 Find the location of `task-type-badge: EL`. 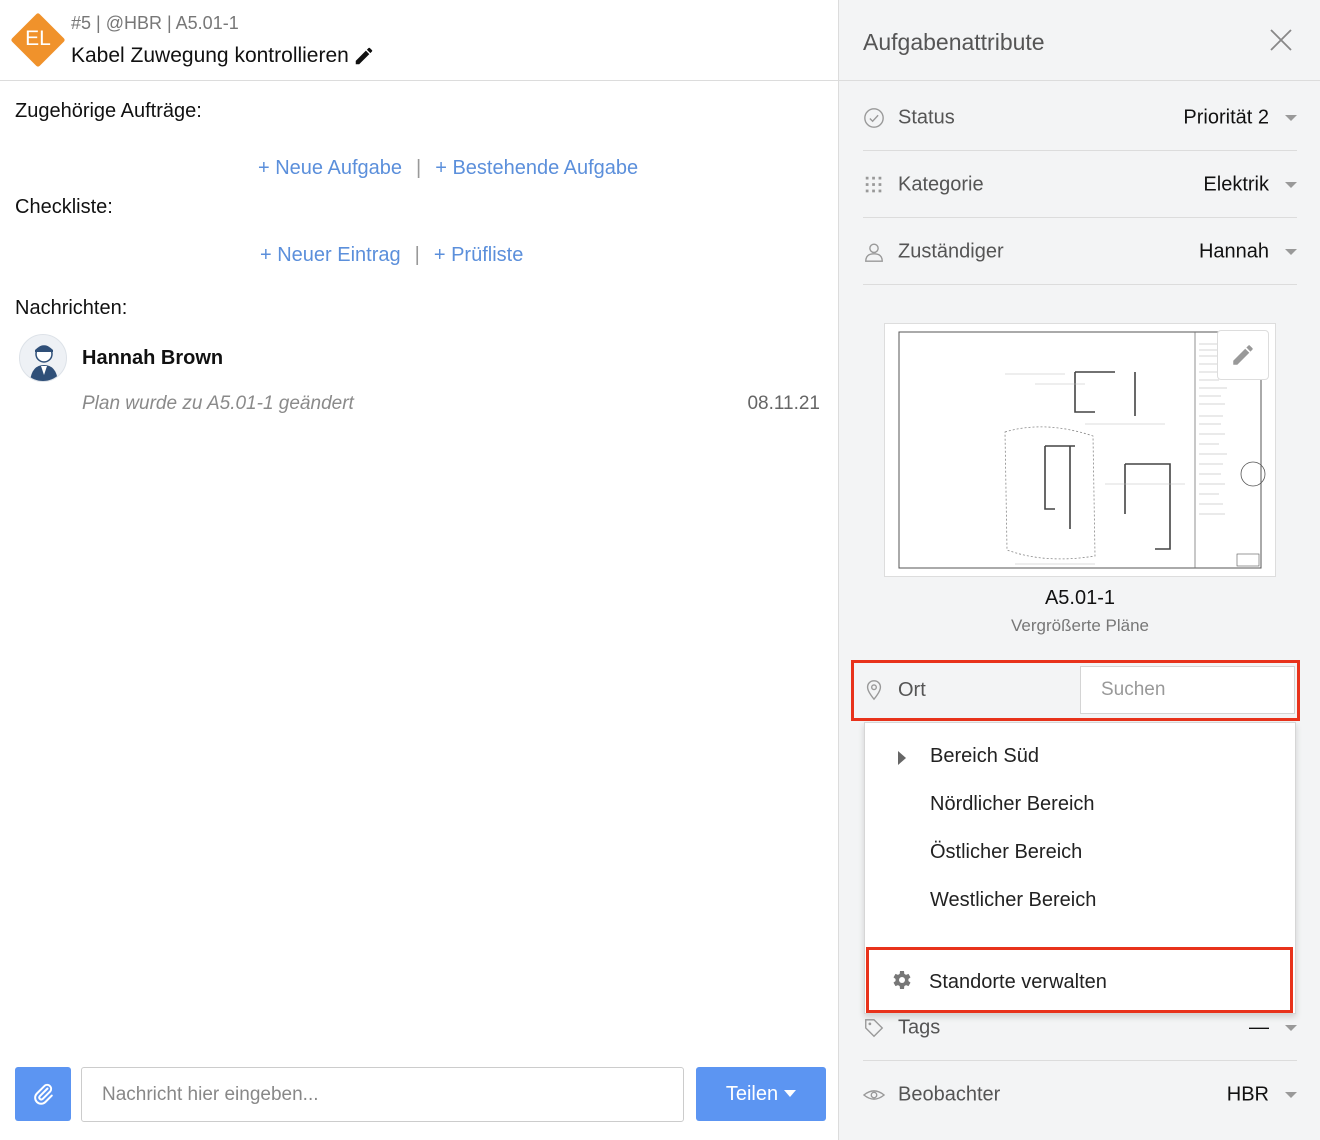

task-type-badge: EL is located at coordinates (38, 40).